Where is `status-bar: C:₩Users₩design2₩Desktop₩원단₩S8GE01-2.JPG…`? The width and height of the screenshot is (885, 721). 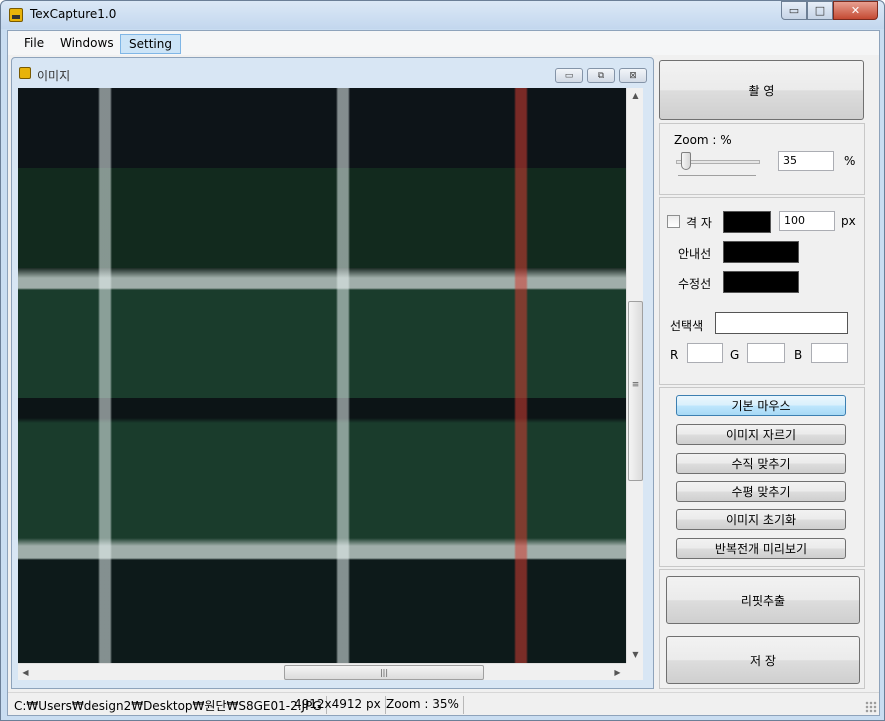
status-bar: C:₩Users₩design2₩Desktop₩원단₩S8GE01-2.JPG… is located at coordinates (443, 703).